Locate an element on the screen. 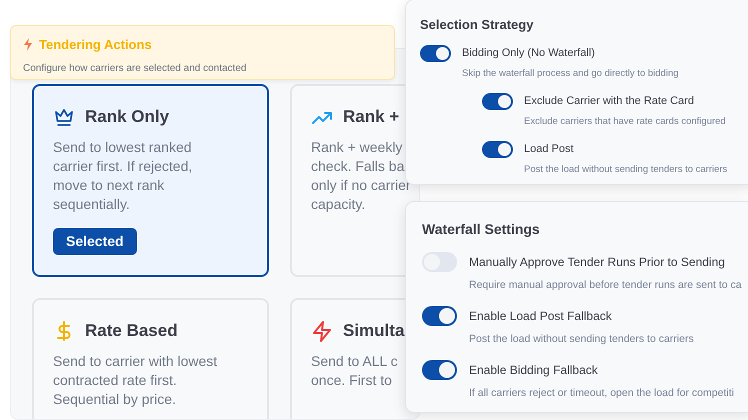 This screenshot has height=420, width=748. card-description: Sequential by price. is located at coordinates (115, 399).